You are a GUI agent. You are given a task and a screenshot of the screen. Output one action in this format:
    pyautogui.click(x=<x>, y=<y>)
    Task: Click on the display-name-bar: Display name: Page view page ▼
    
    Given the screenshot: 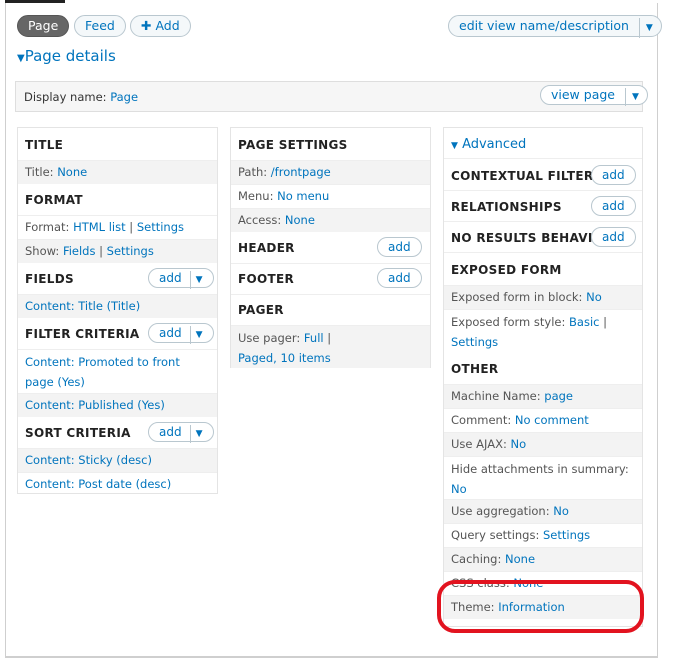 What is the action you would take?
    pyautogui.click(x=331, y=96)
    